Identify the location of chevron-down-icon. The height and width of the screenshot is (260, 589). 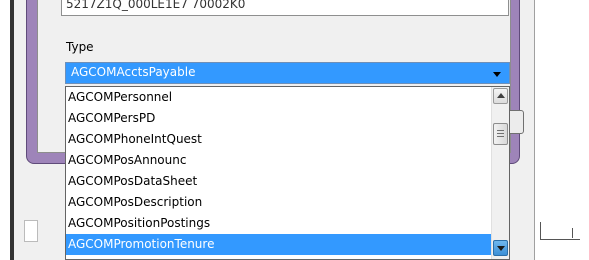
(497, 74).